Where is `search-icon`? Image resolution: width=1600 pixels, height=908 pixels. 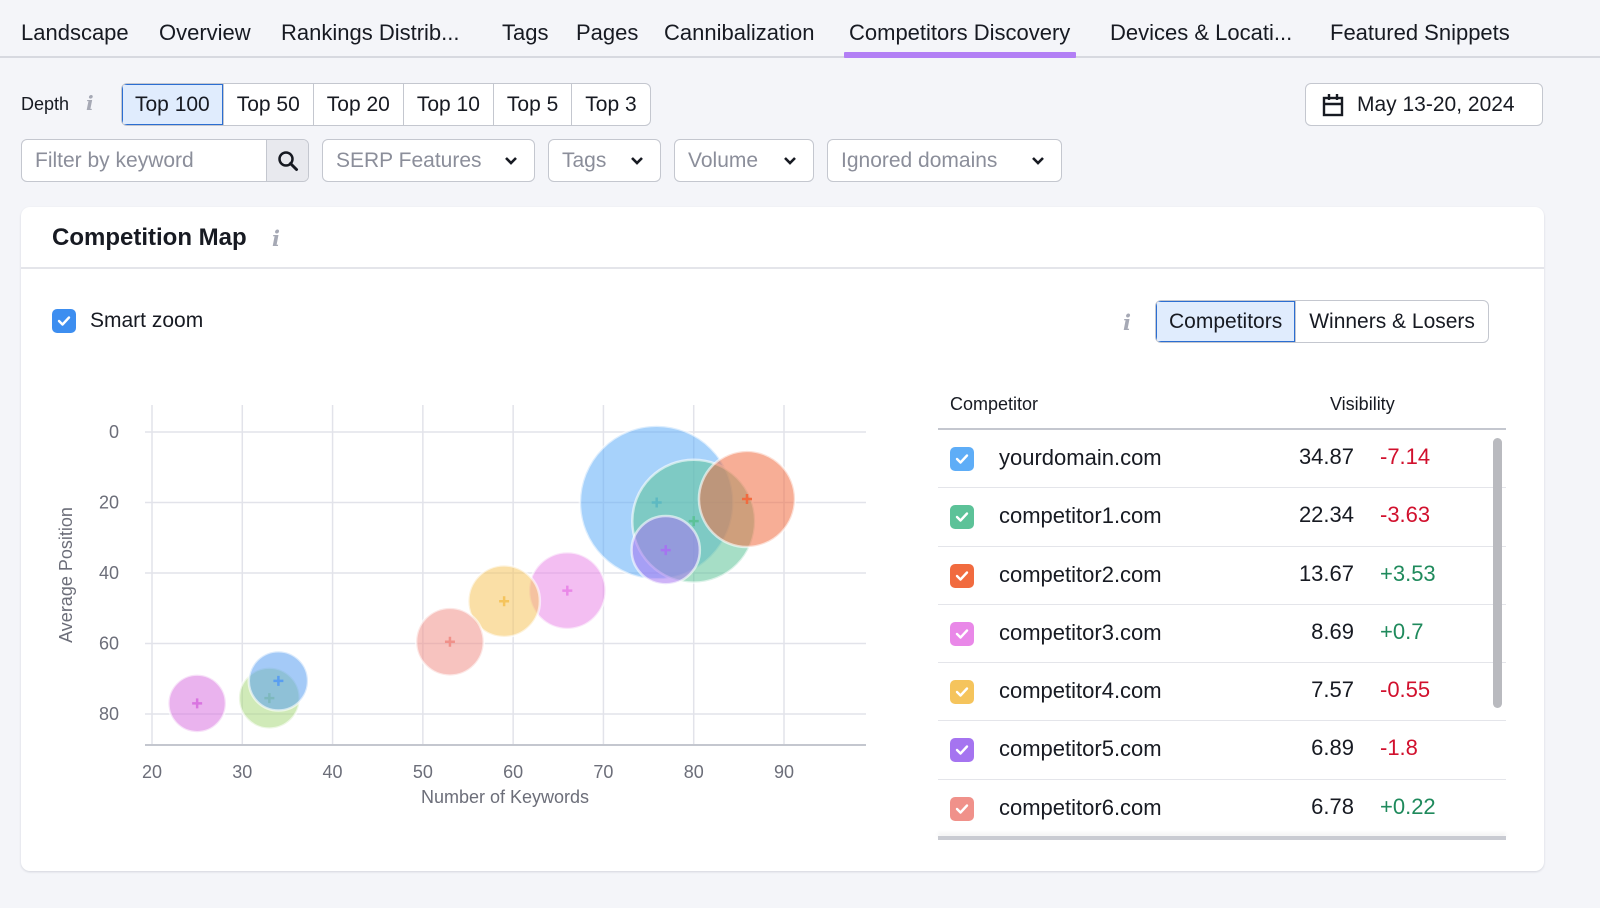
search-icon is located at coordinates (287, 160).